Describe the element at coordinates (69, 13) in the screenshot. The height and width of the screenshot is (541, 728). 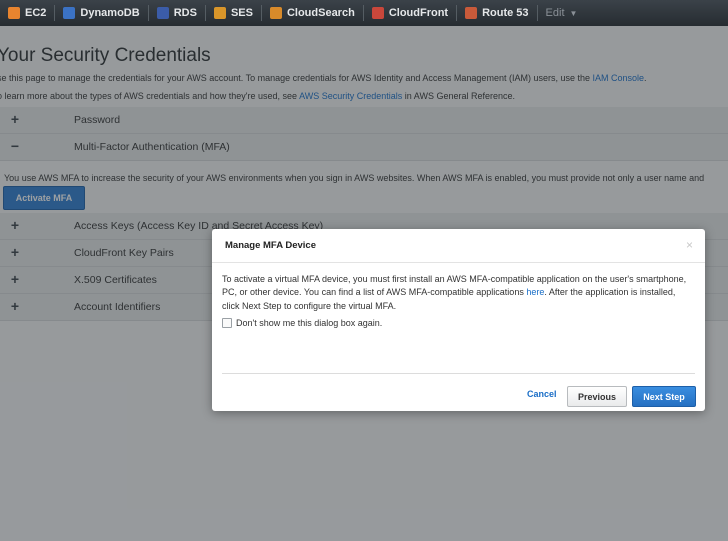
I see `dynamodb-icon` at that location.